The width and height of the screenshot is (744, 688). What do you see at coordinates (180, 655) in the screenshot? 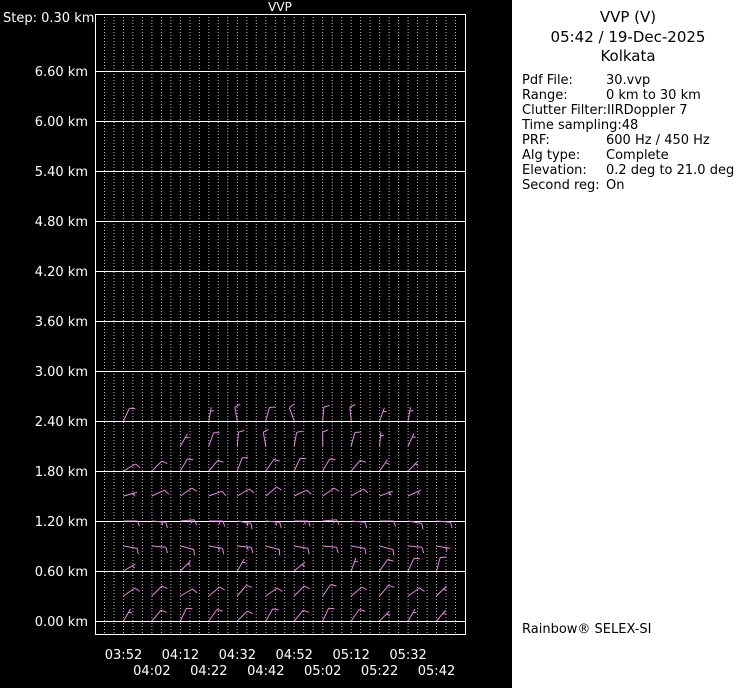
I see `x-axis-label: 04:12` at bounding box center [180, 655].